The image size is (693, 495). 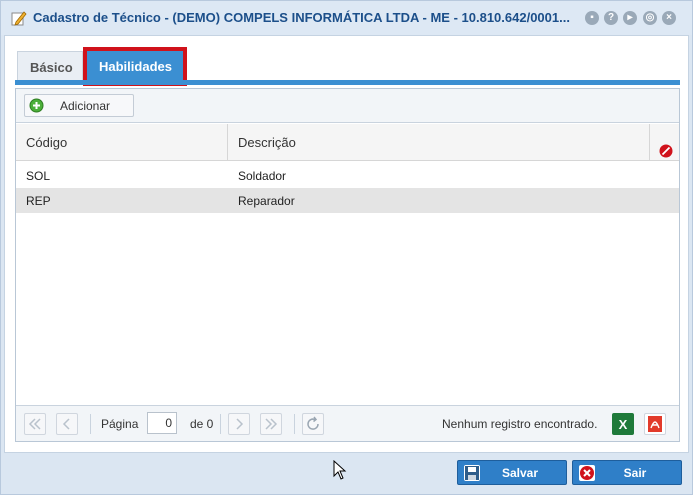 I want to click on cell-codigo: REP, so click(x=38, y=201).